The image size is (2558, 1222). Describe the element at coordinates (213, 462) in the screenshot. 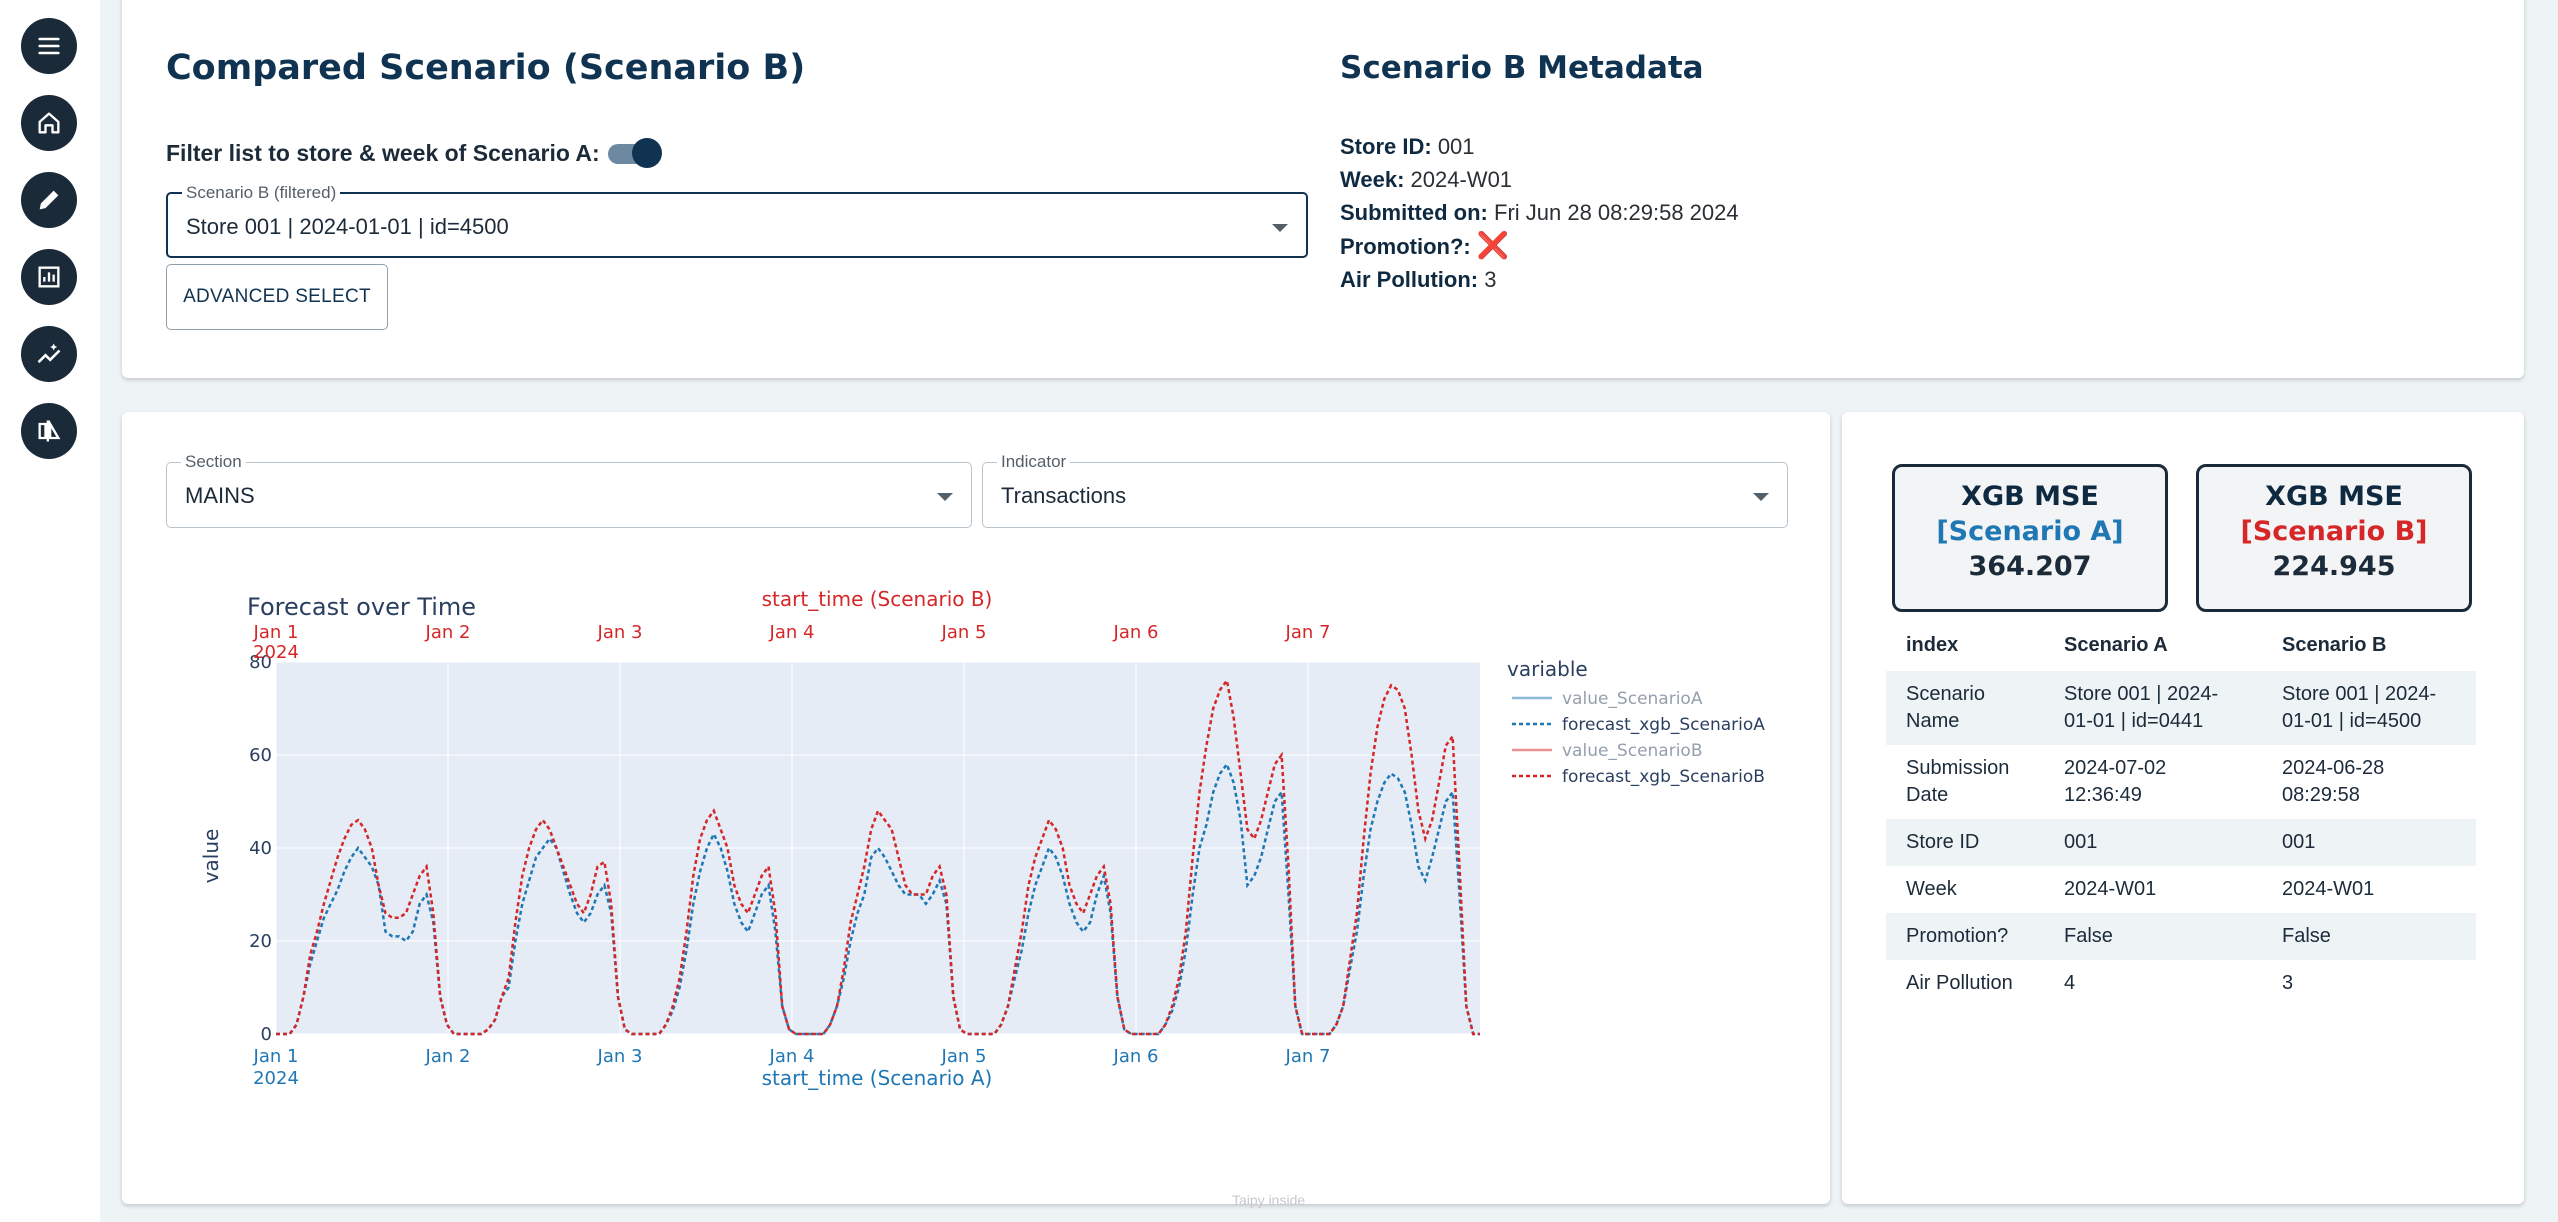

I see `section-select-label: Section` at that location.